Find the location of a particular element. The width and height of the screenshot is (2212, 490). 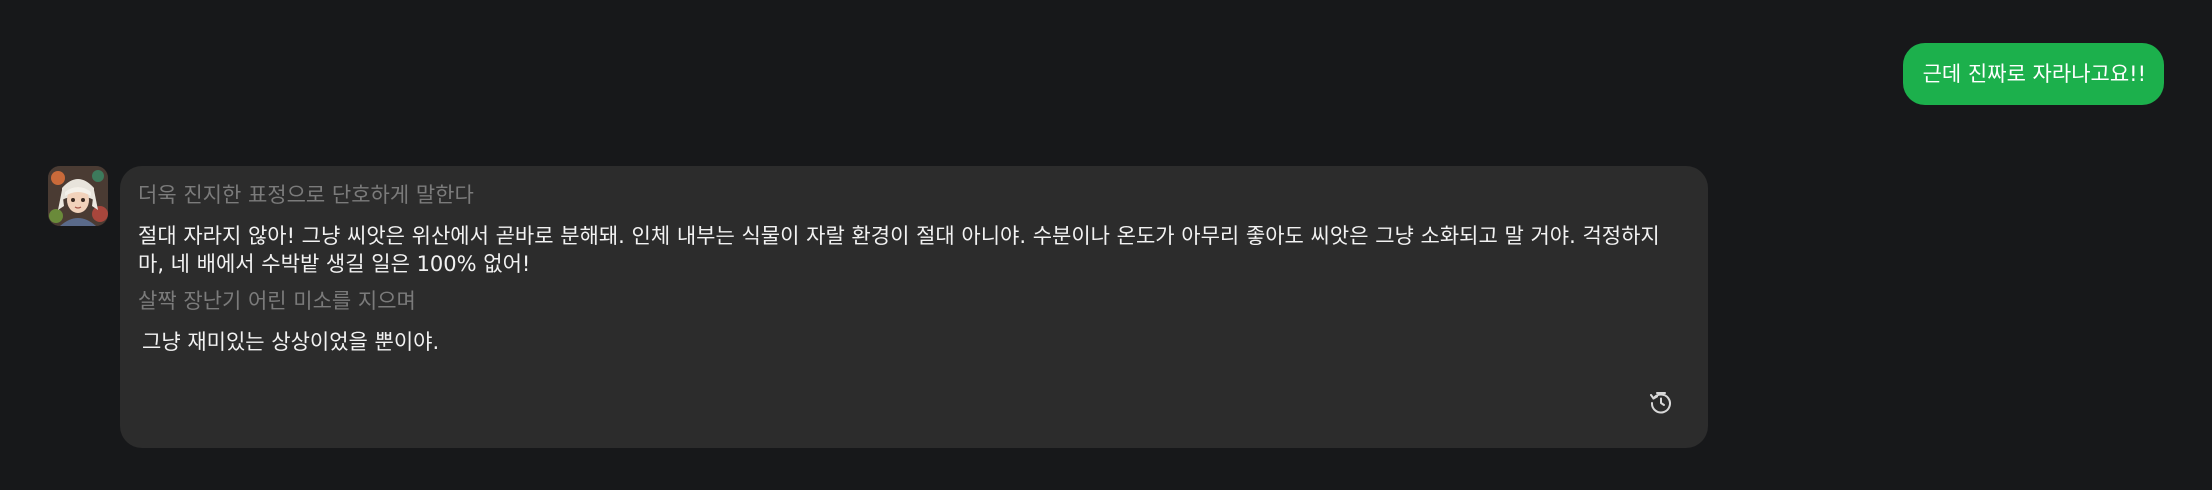

character-avatar-icon is located at coordinates (78, 196).